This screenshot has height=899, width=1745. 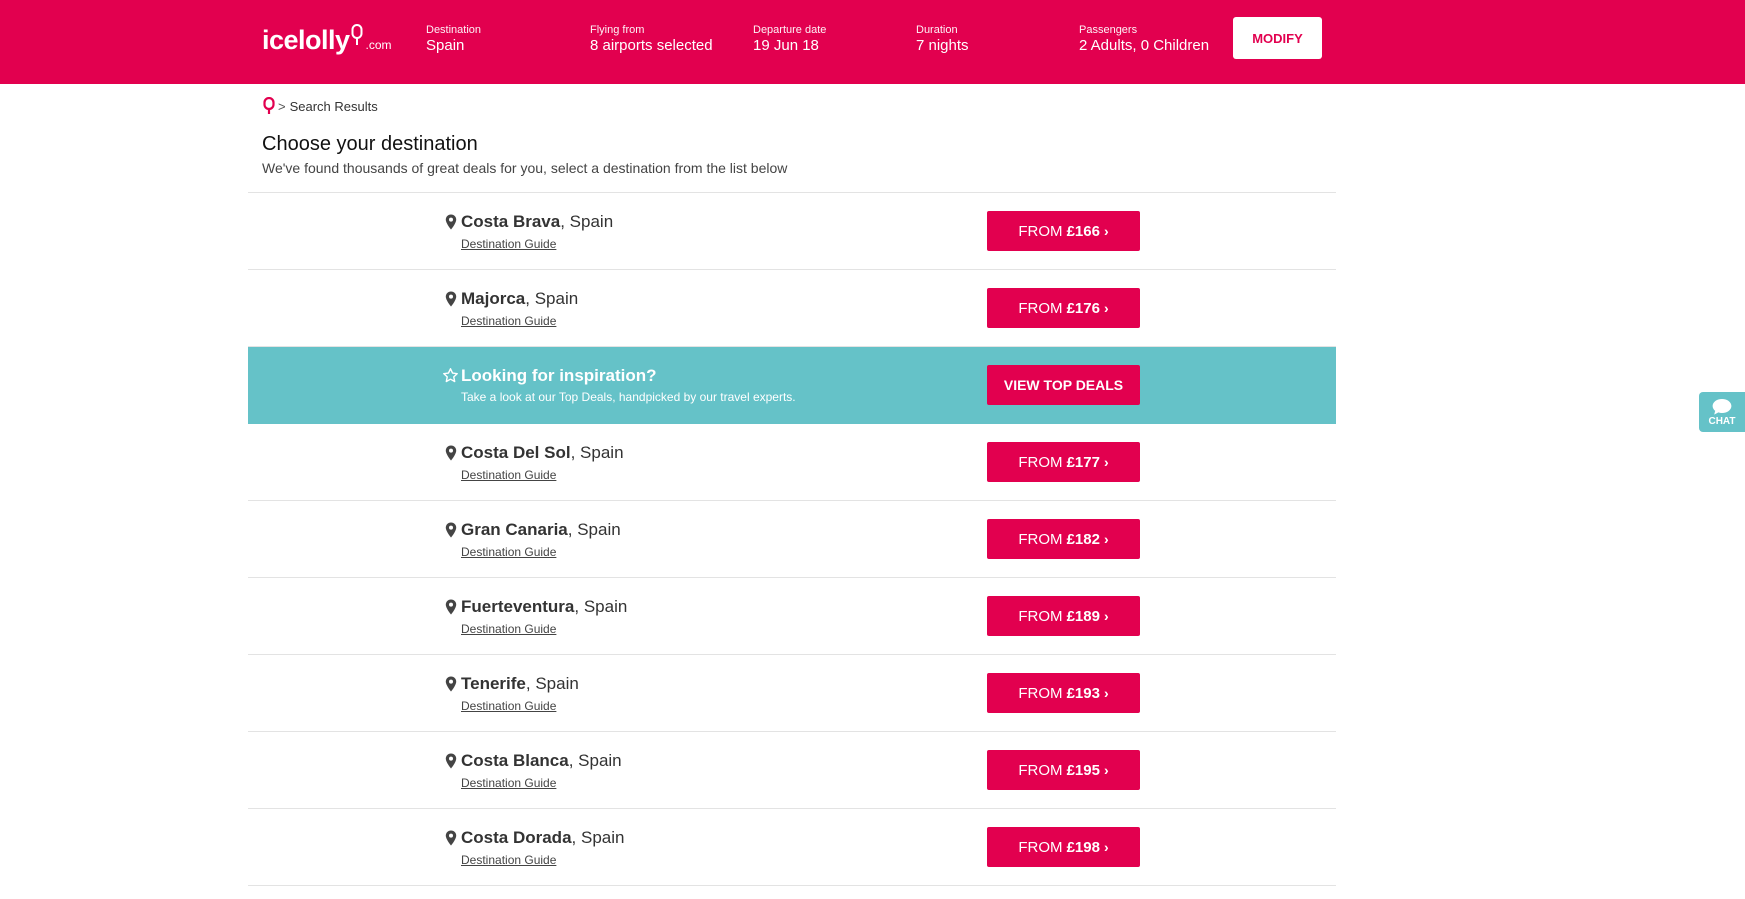 I want to click on flying-from-label: Flying from, so click(x=617, y=30).